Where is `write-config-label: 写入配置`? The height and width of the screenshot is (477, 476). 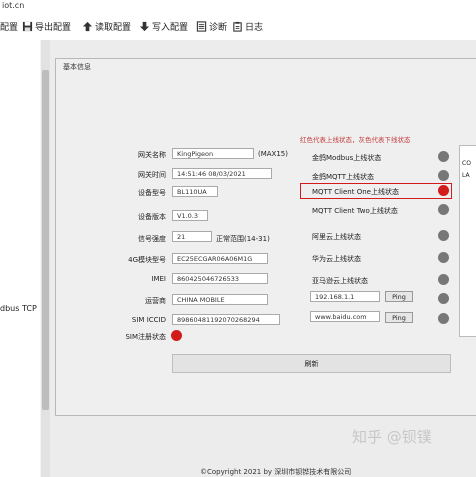 write-config-label: 写入配置 is located at coordinates (170, 27).